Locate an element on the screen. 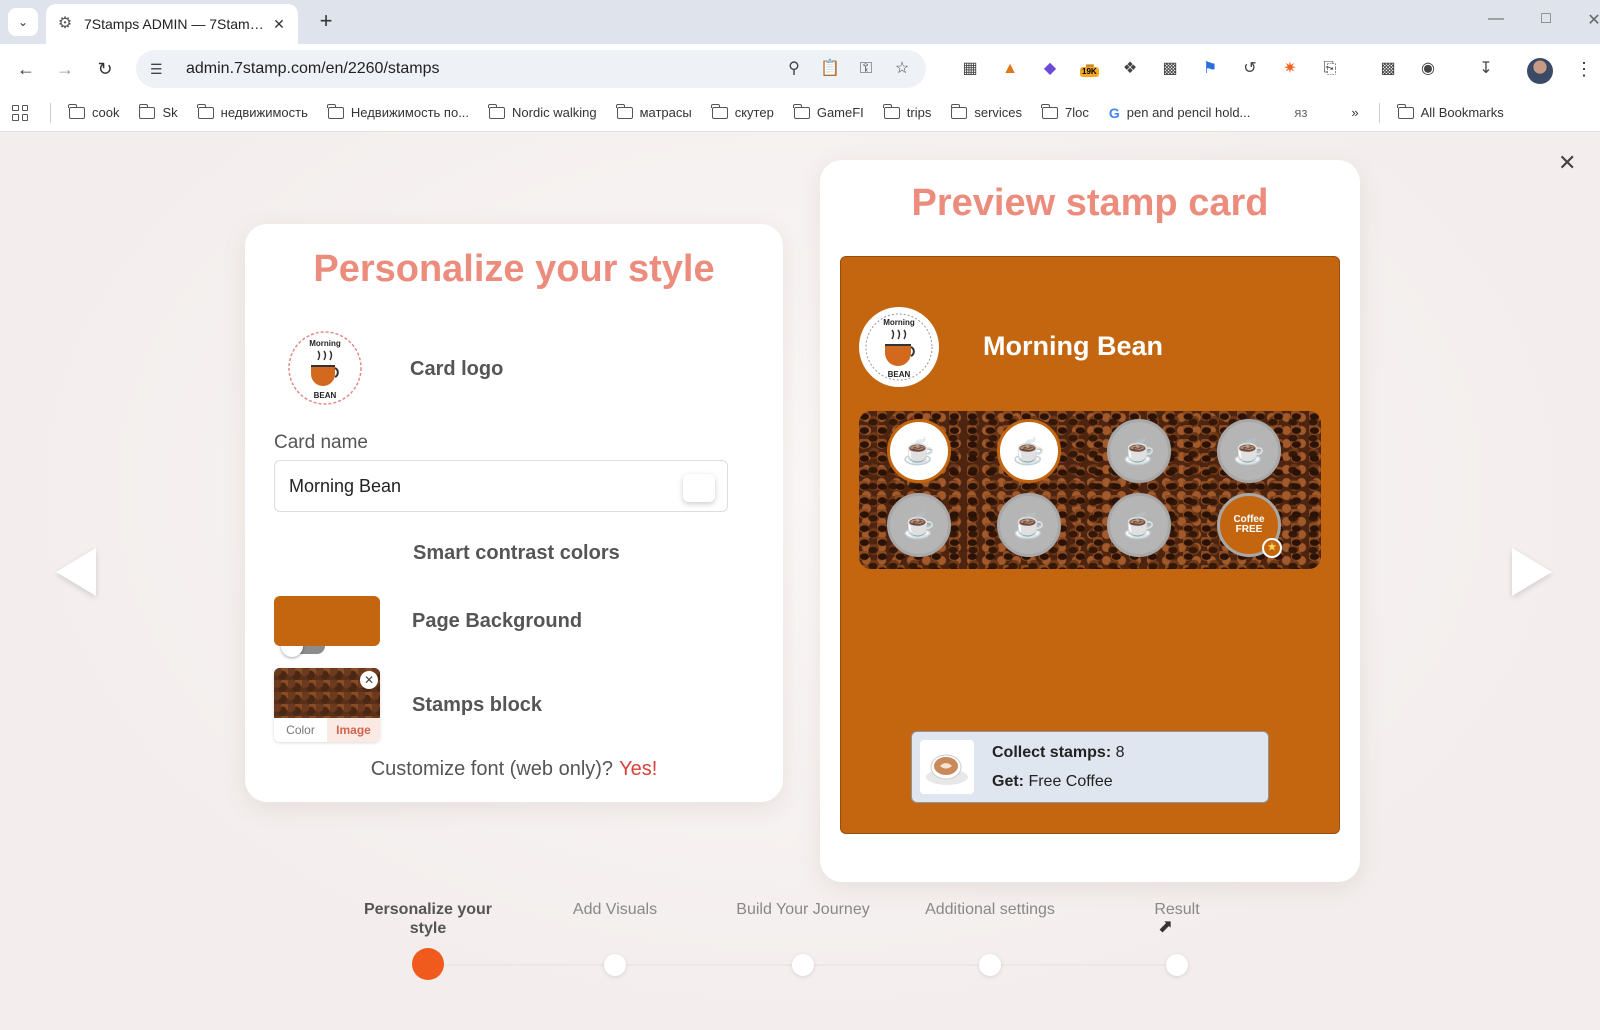 The image size is (1600, 1030). close-wizard-icon: ✕ is located at coordinates (1567, 163).